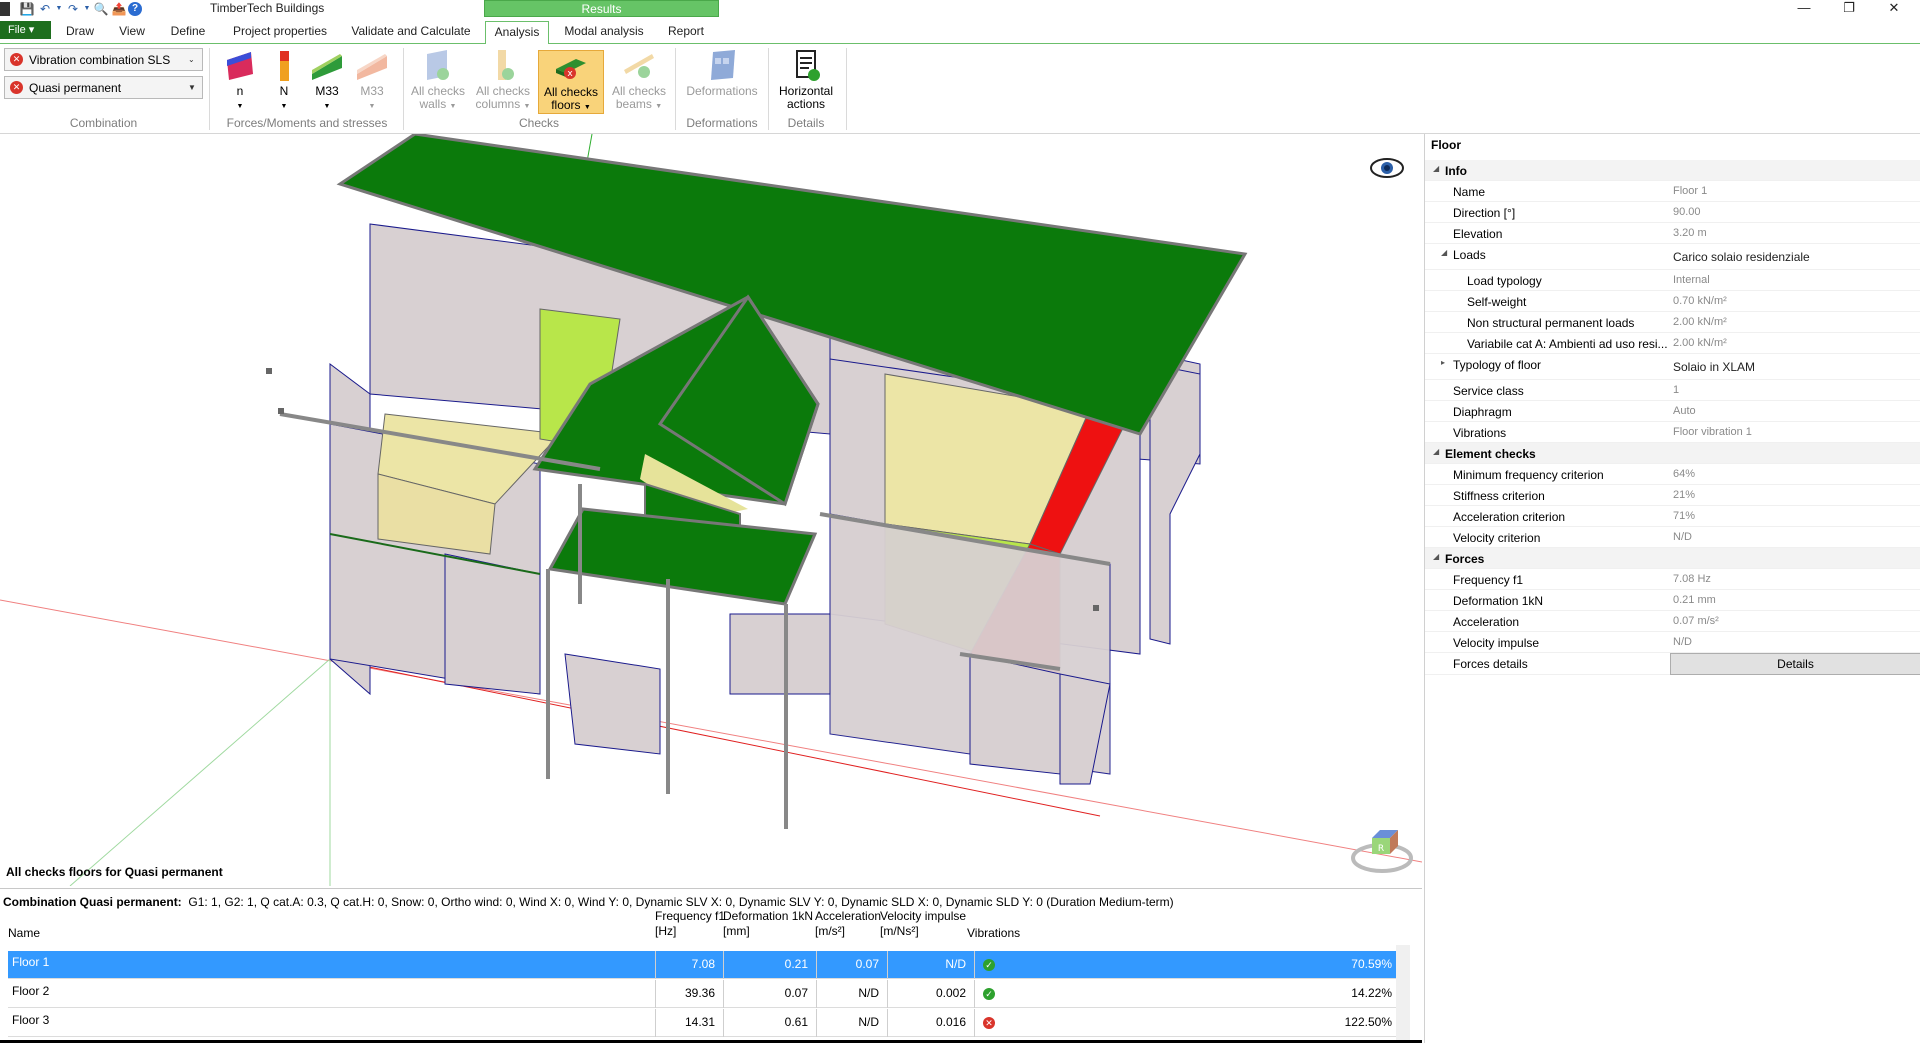 The image size is (1920, 1043). Describe the element at coordinates (101, 9) in the screenshot. I see `zoom-icon: 🔍` at that location.